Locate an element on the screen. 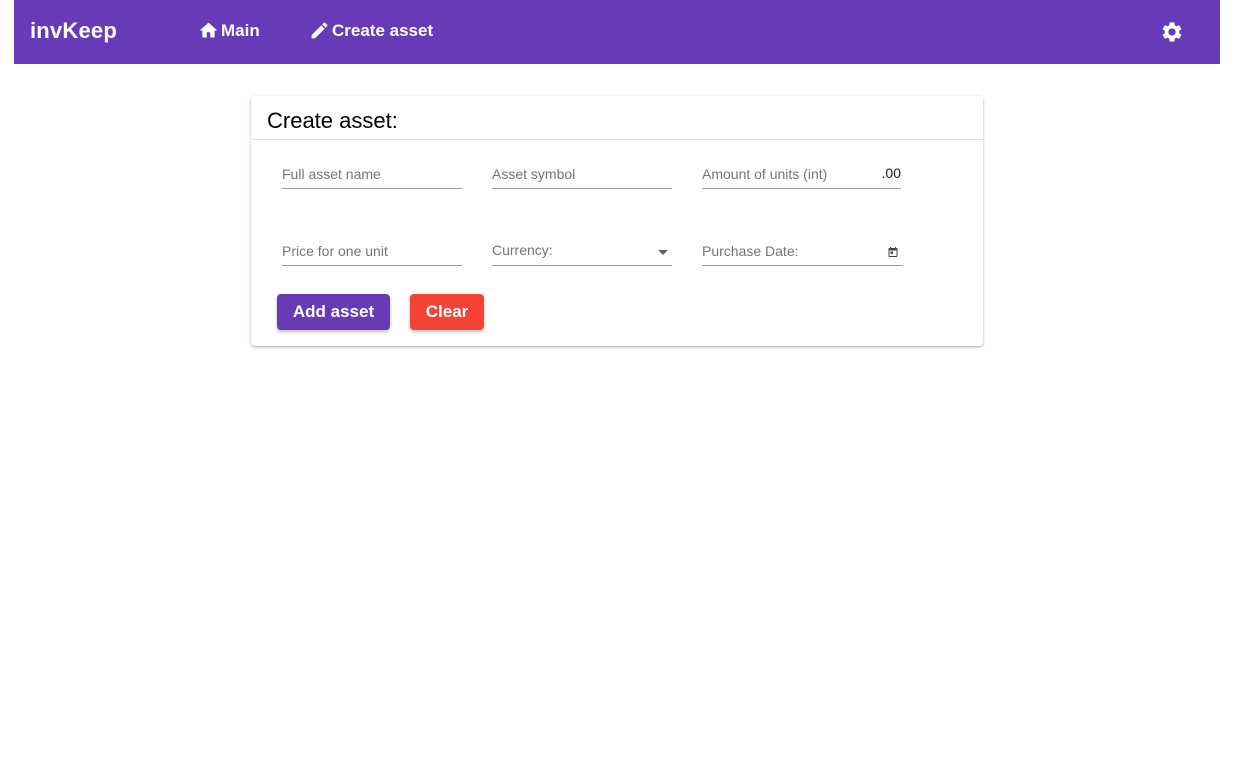 This screenshot has width=1233, height=769. currency-select: Currency: is located at coordinates (582, 252).